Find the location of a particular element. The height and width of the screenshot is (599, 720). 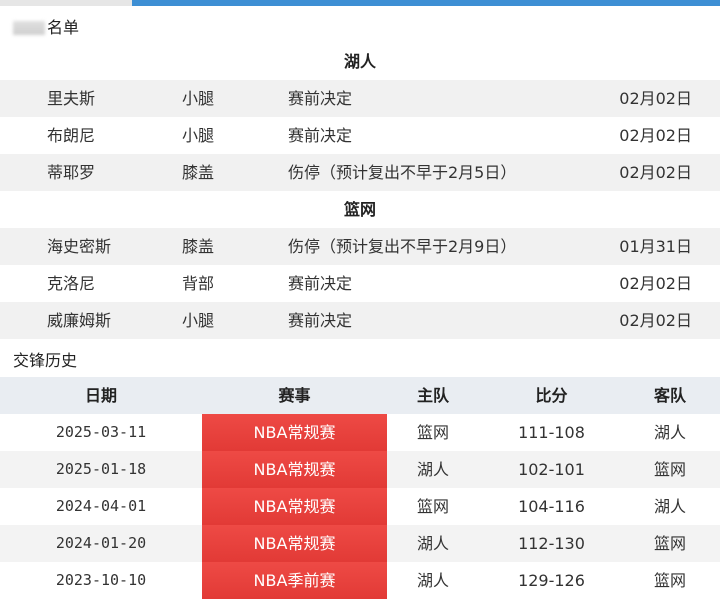

table-row: 2025-01-18 NBA常规赛 湖人 102-101 篮网 is located at coordinates (360, 469).